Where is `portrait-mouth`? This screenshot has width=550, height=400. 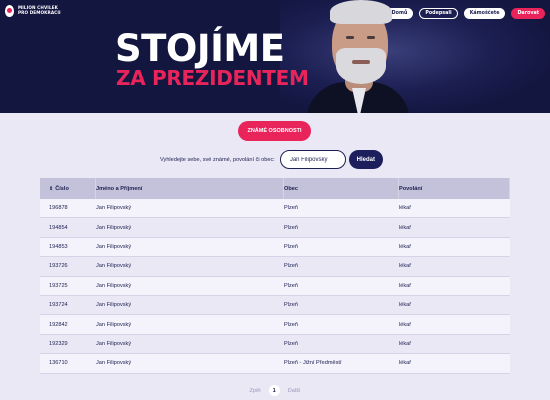 portrait-mouth is located at coordinates (361, 62).